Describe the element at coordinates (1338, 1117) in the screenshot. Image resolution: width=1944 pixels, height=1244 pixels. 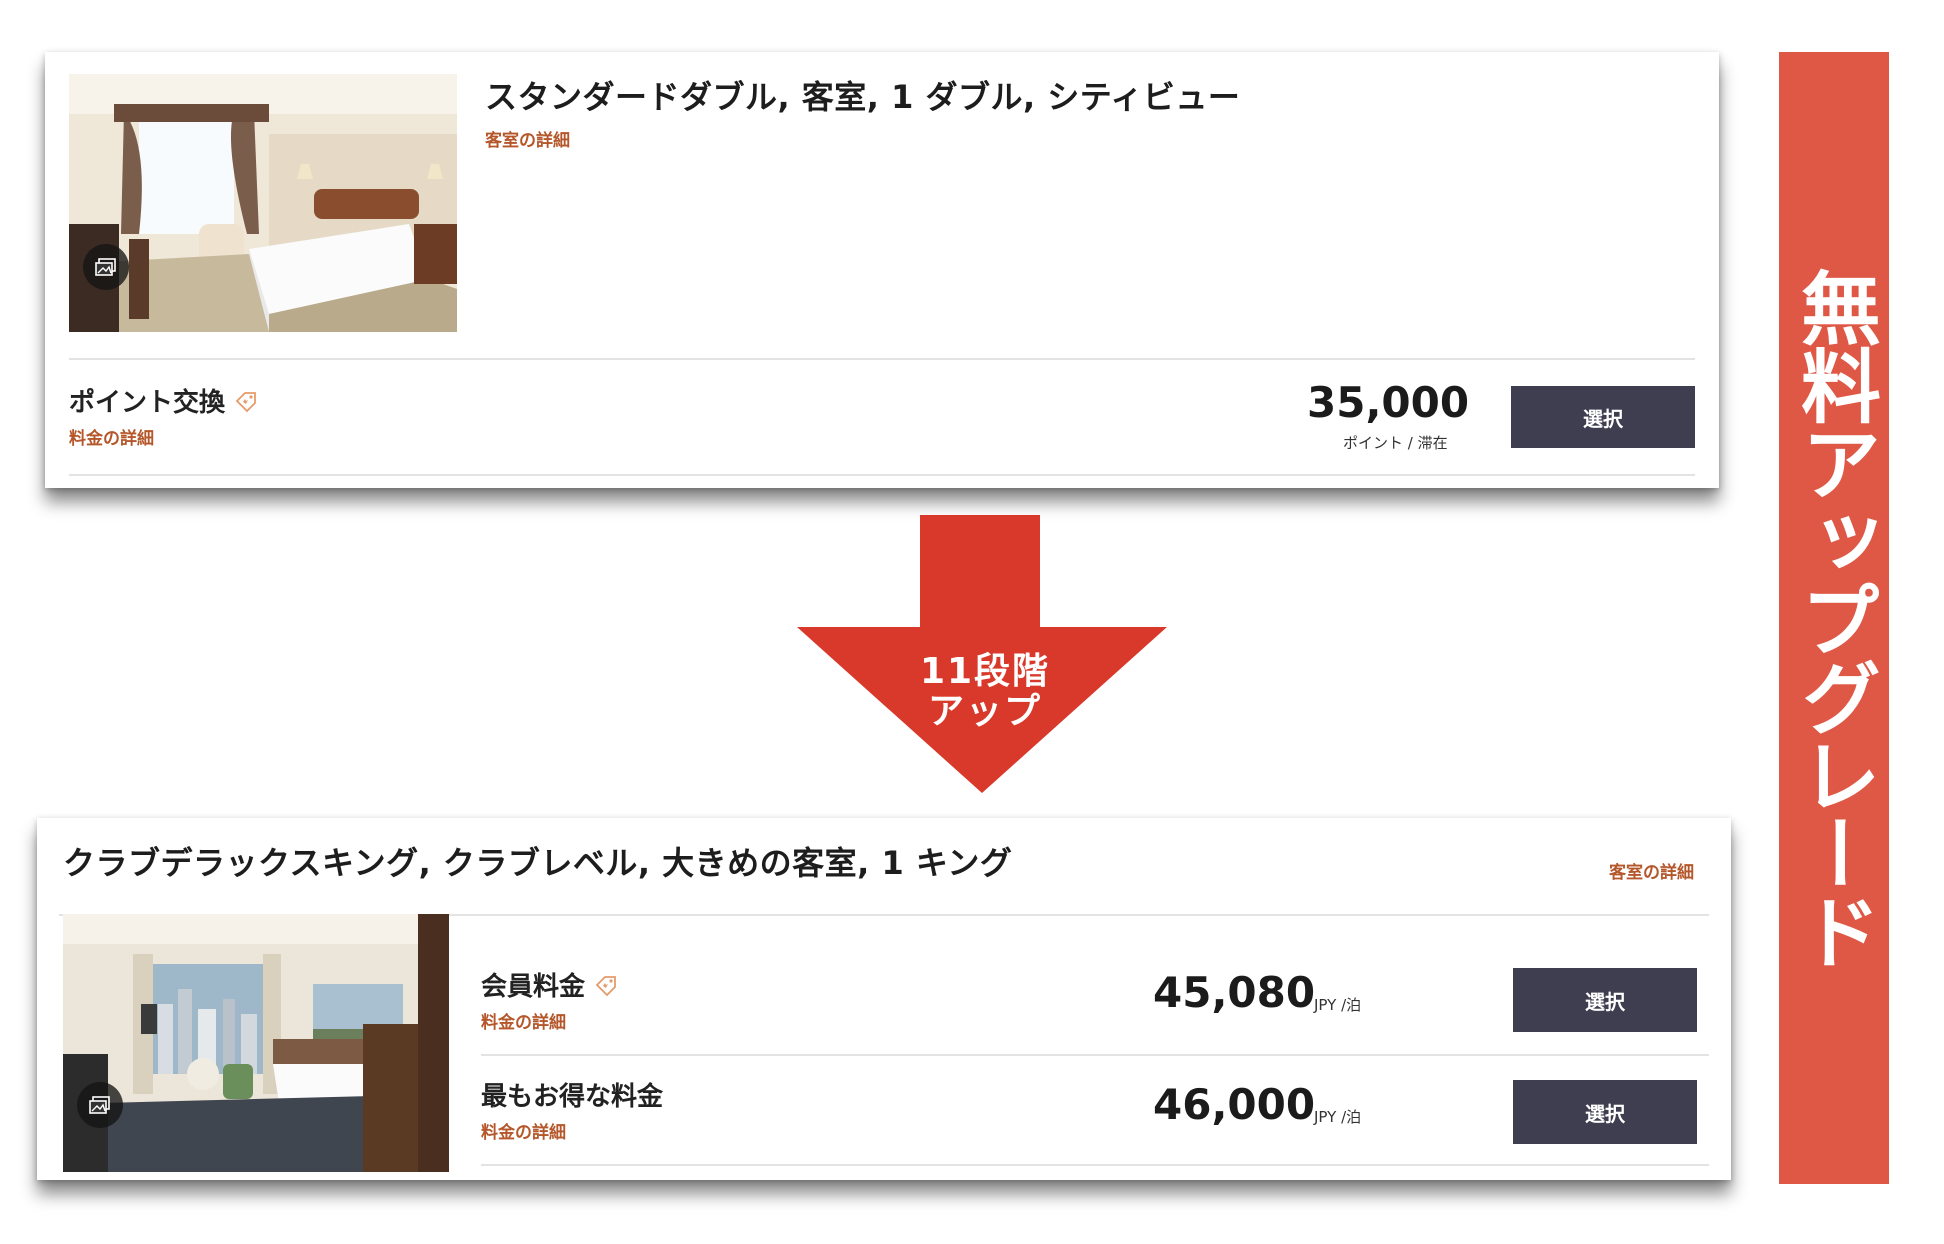
I see `best-rate-unit: JPY /泊` at that location.